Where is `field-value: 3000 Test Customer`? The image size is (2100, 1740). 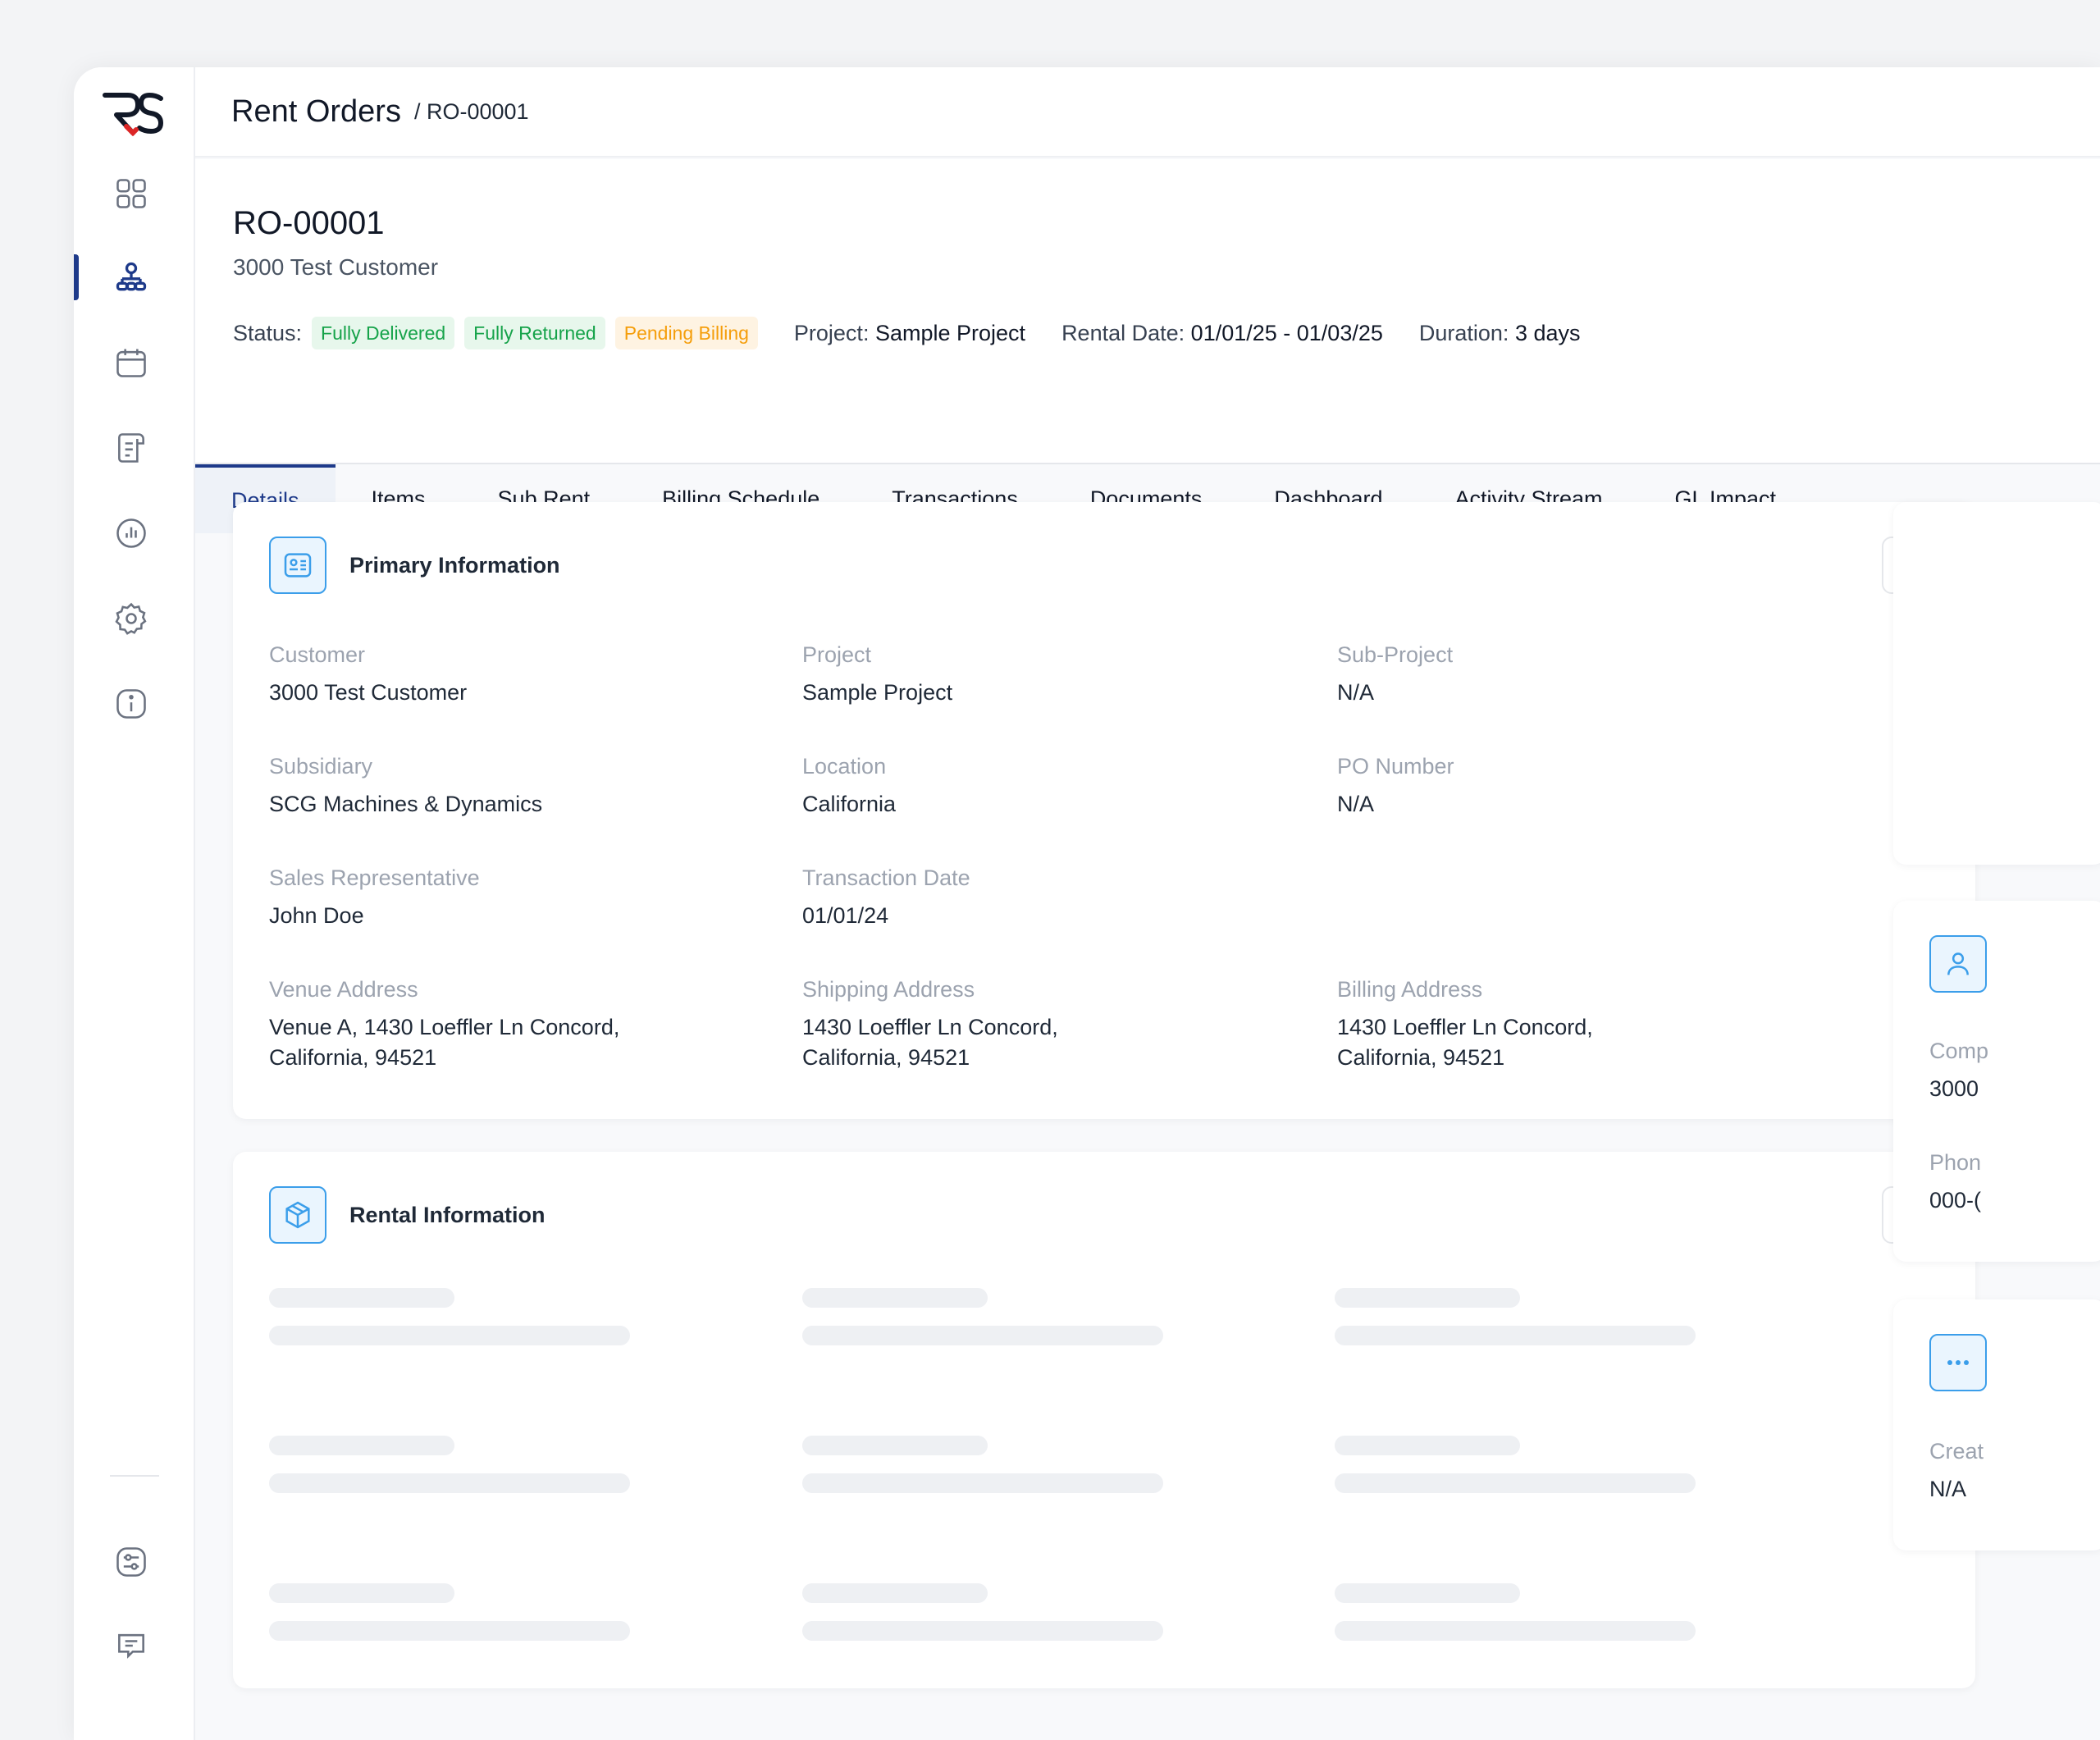
field-value: 3000 Test Customer is located at coordinates (369, 693).